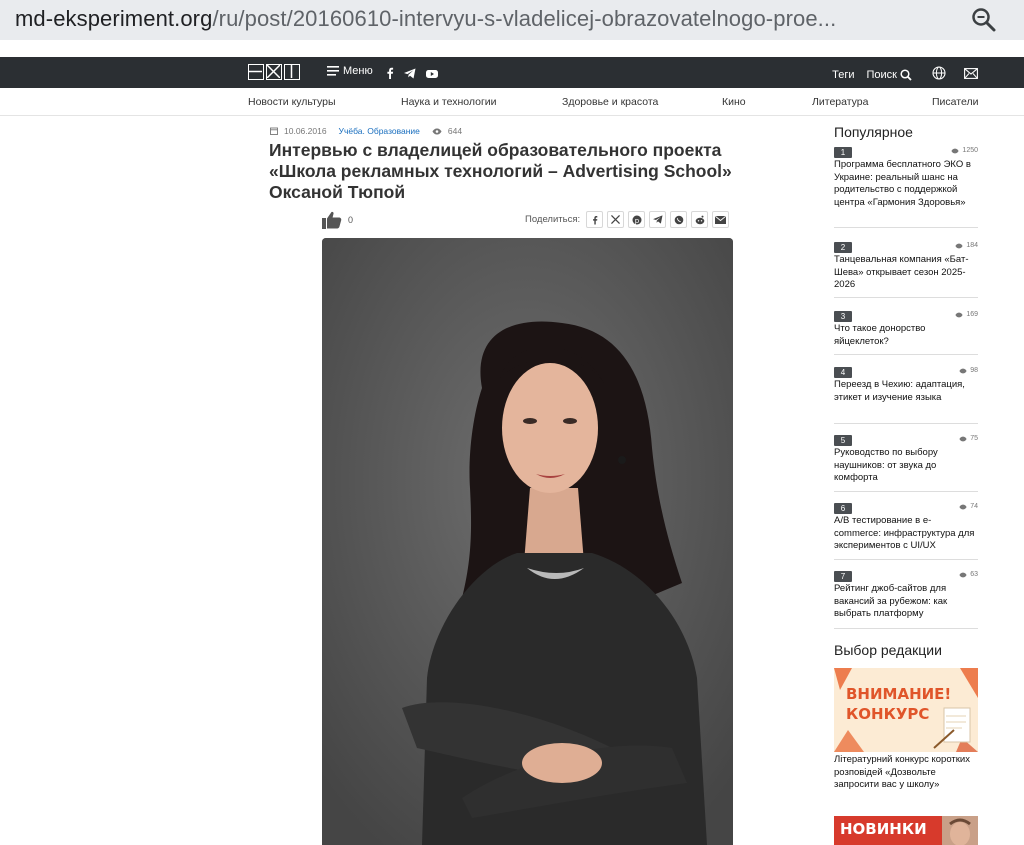 The width and height of the screenshot is (1024, 845). What do you see at coordinates (274, 131) in the screenshot?
I see `calendar-icon` at bounding box center [274, 131].